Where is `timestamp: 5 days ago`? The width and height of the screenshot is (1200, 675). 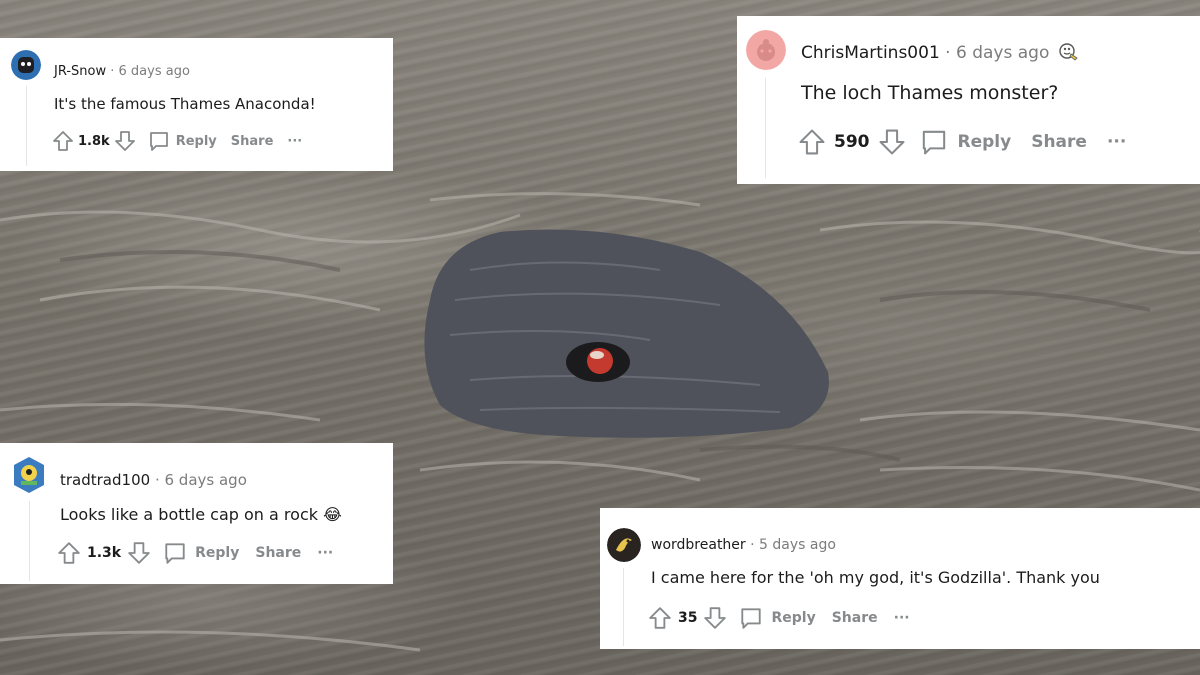
timestamp: 5 days ago is located at coordinates (797, 545).